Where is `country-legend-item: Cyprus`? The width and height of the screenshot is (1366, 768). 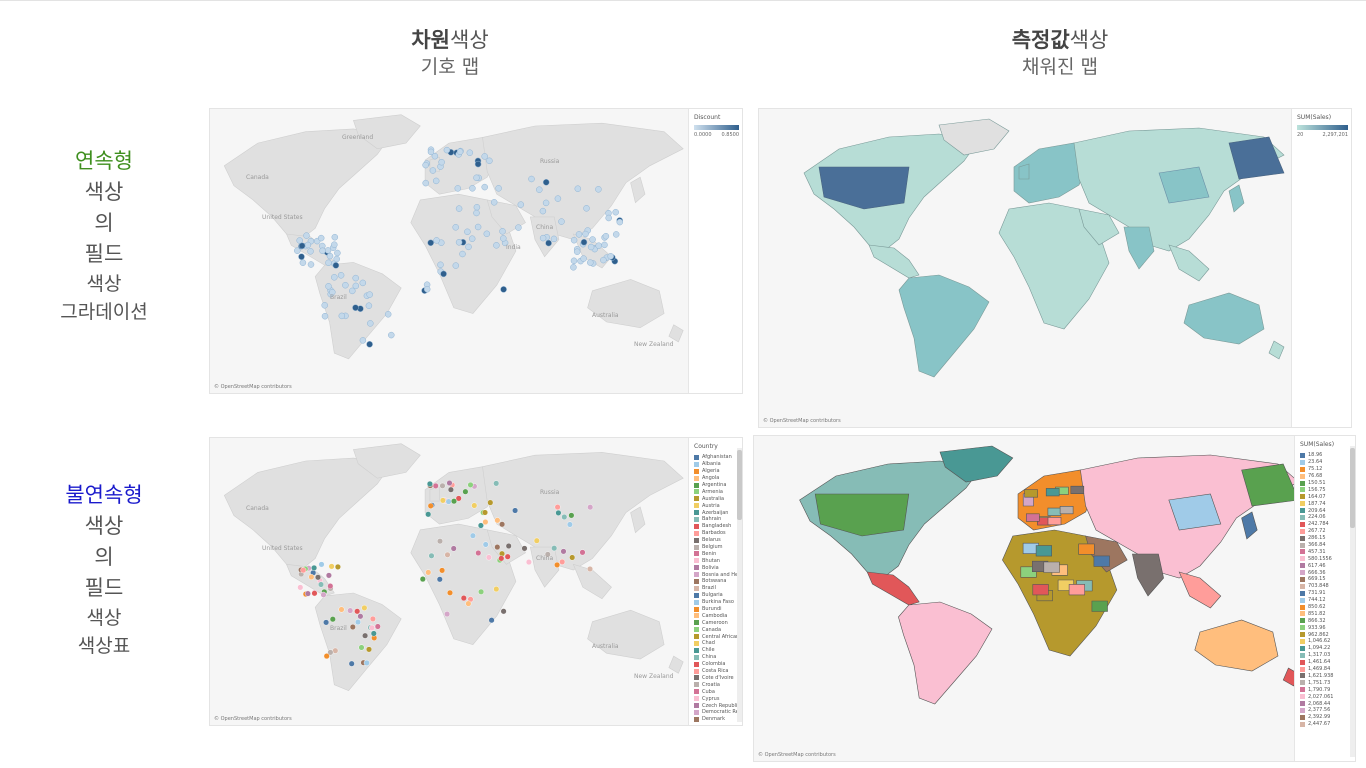 country-legend-item: Cyprus is located at coordinates (718, 698).